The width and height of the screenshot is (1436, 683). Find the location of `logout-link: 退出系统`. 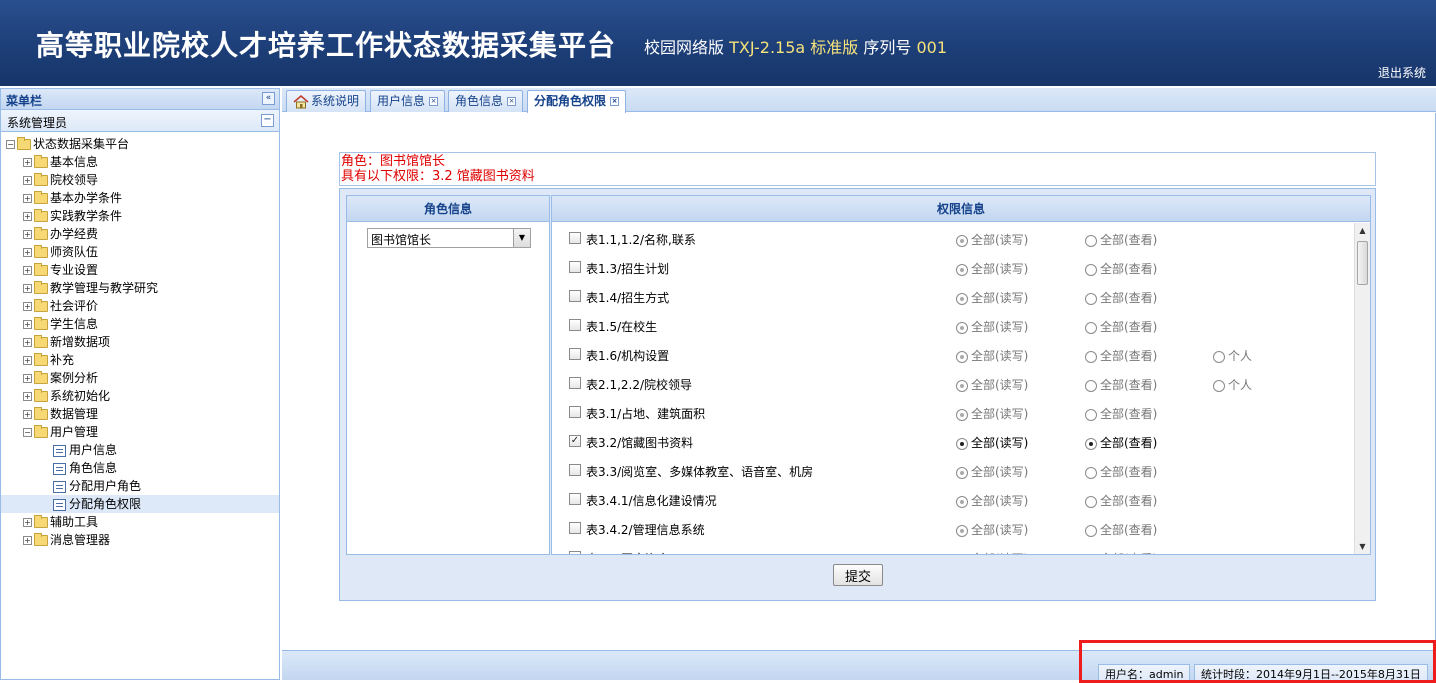

logout-link: 退出系统 is located at coordinates (1402, 72).